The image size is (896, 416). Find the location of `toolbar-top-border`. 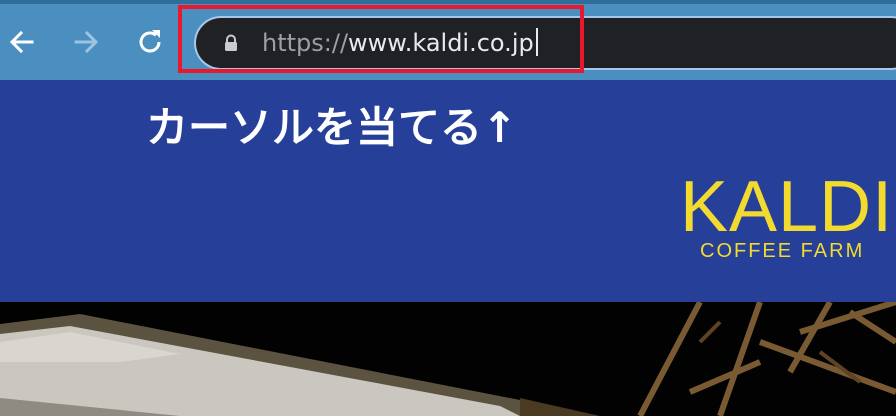

toolbar-top-border is located at coordinates (448, 2).